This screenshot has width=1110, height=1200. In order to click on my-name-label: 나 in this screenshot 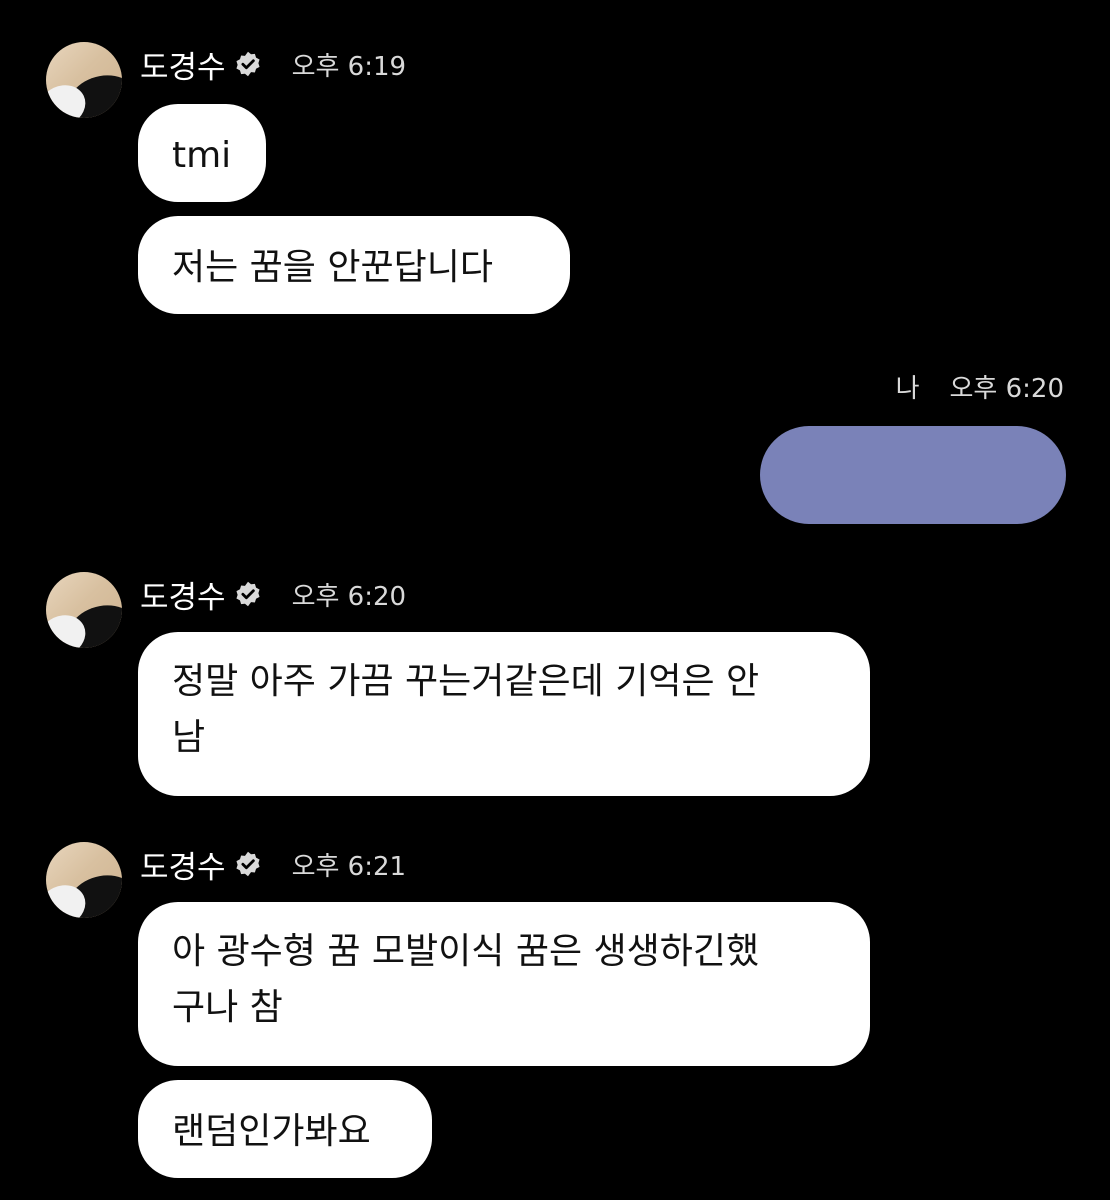, I will do `click(907, 388)`.